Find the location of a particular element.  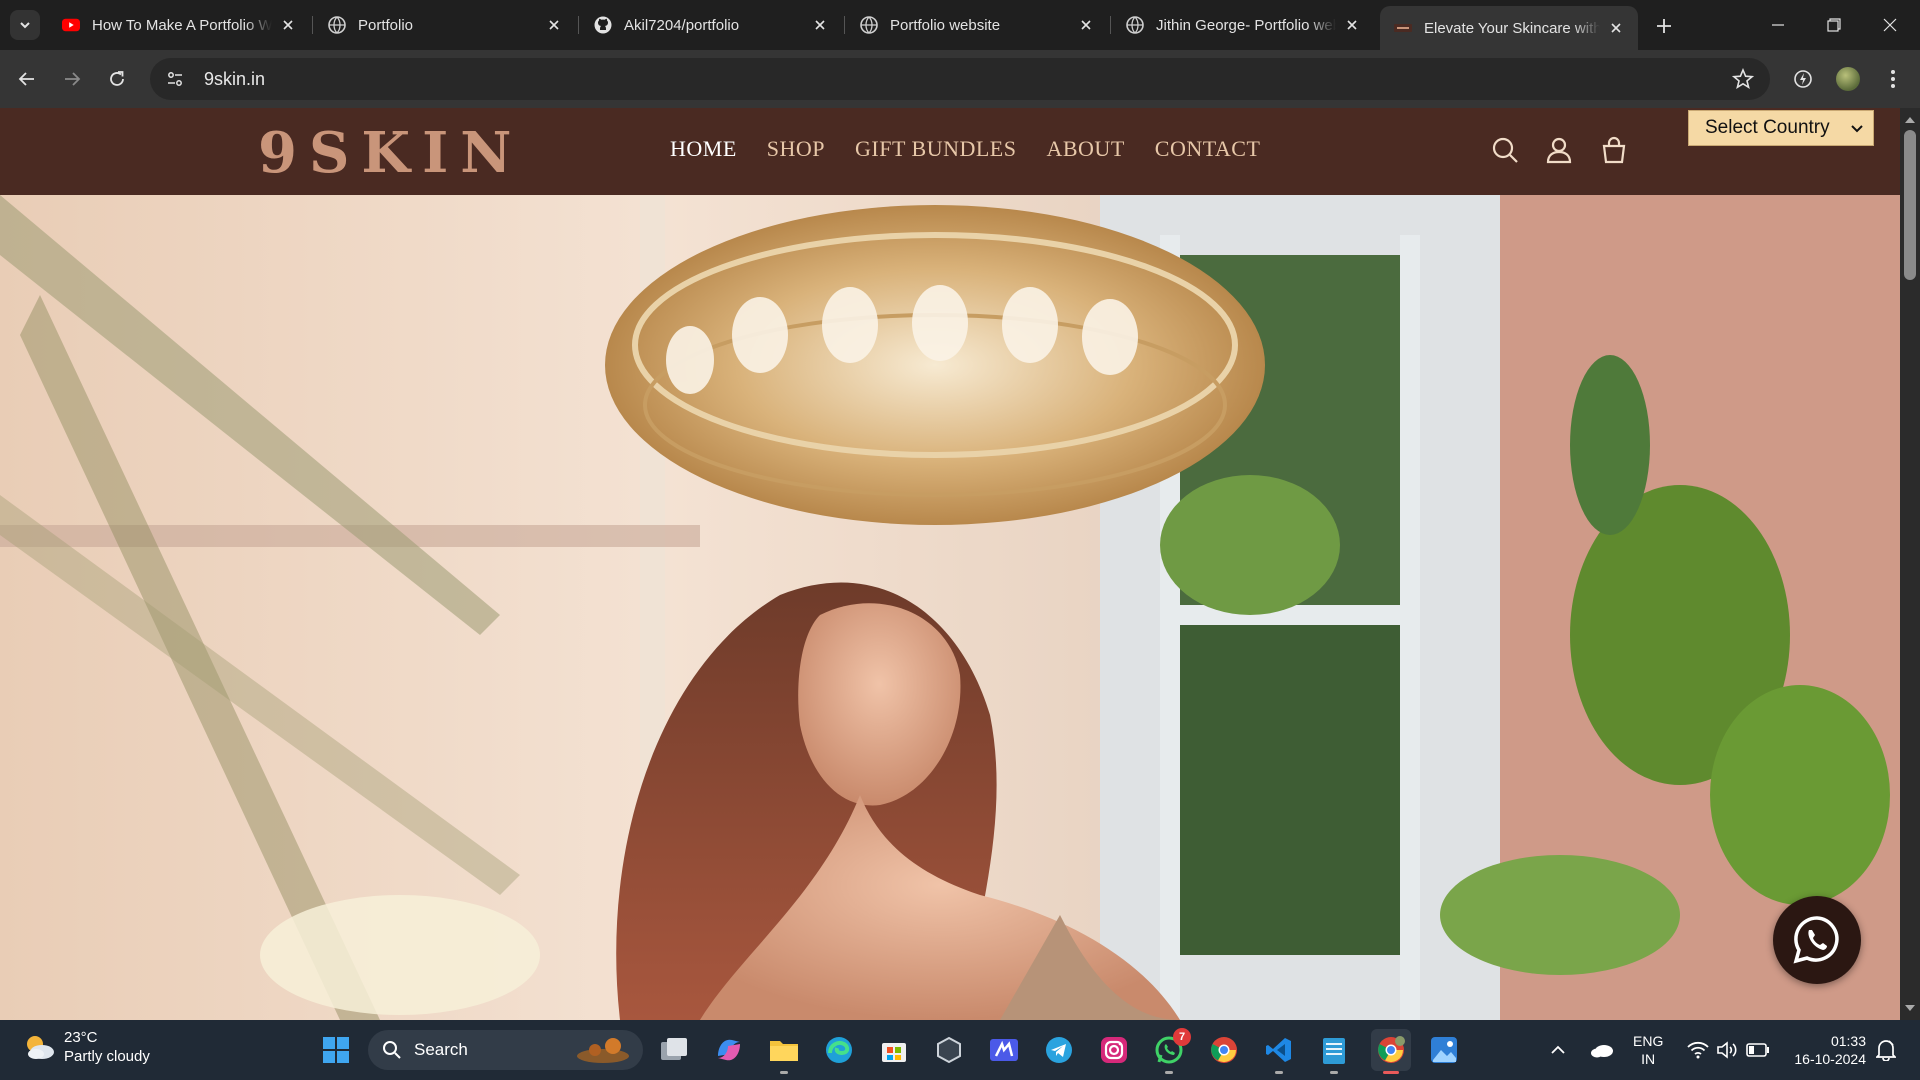

forward-button is located at coordinates (72, 79).